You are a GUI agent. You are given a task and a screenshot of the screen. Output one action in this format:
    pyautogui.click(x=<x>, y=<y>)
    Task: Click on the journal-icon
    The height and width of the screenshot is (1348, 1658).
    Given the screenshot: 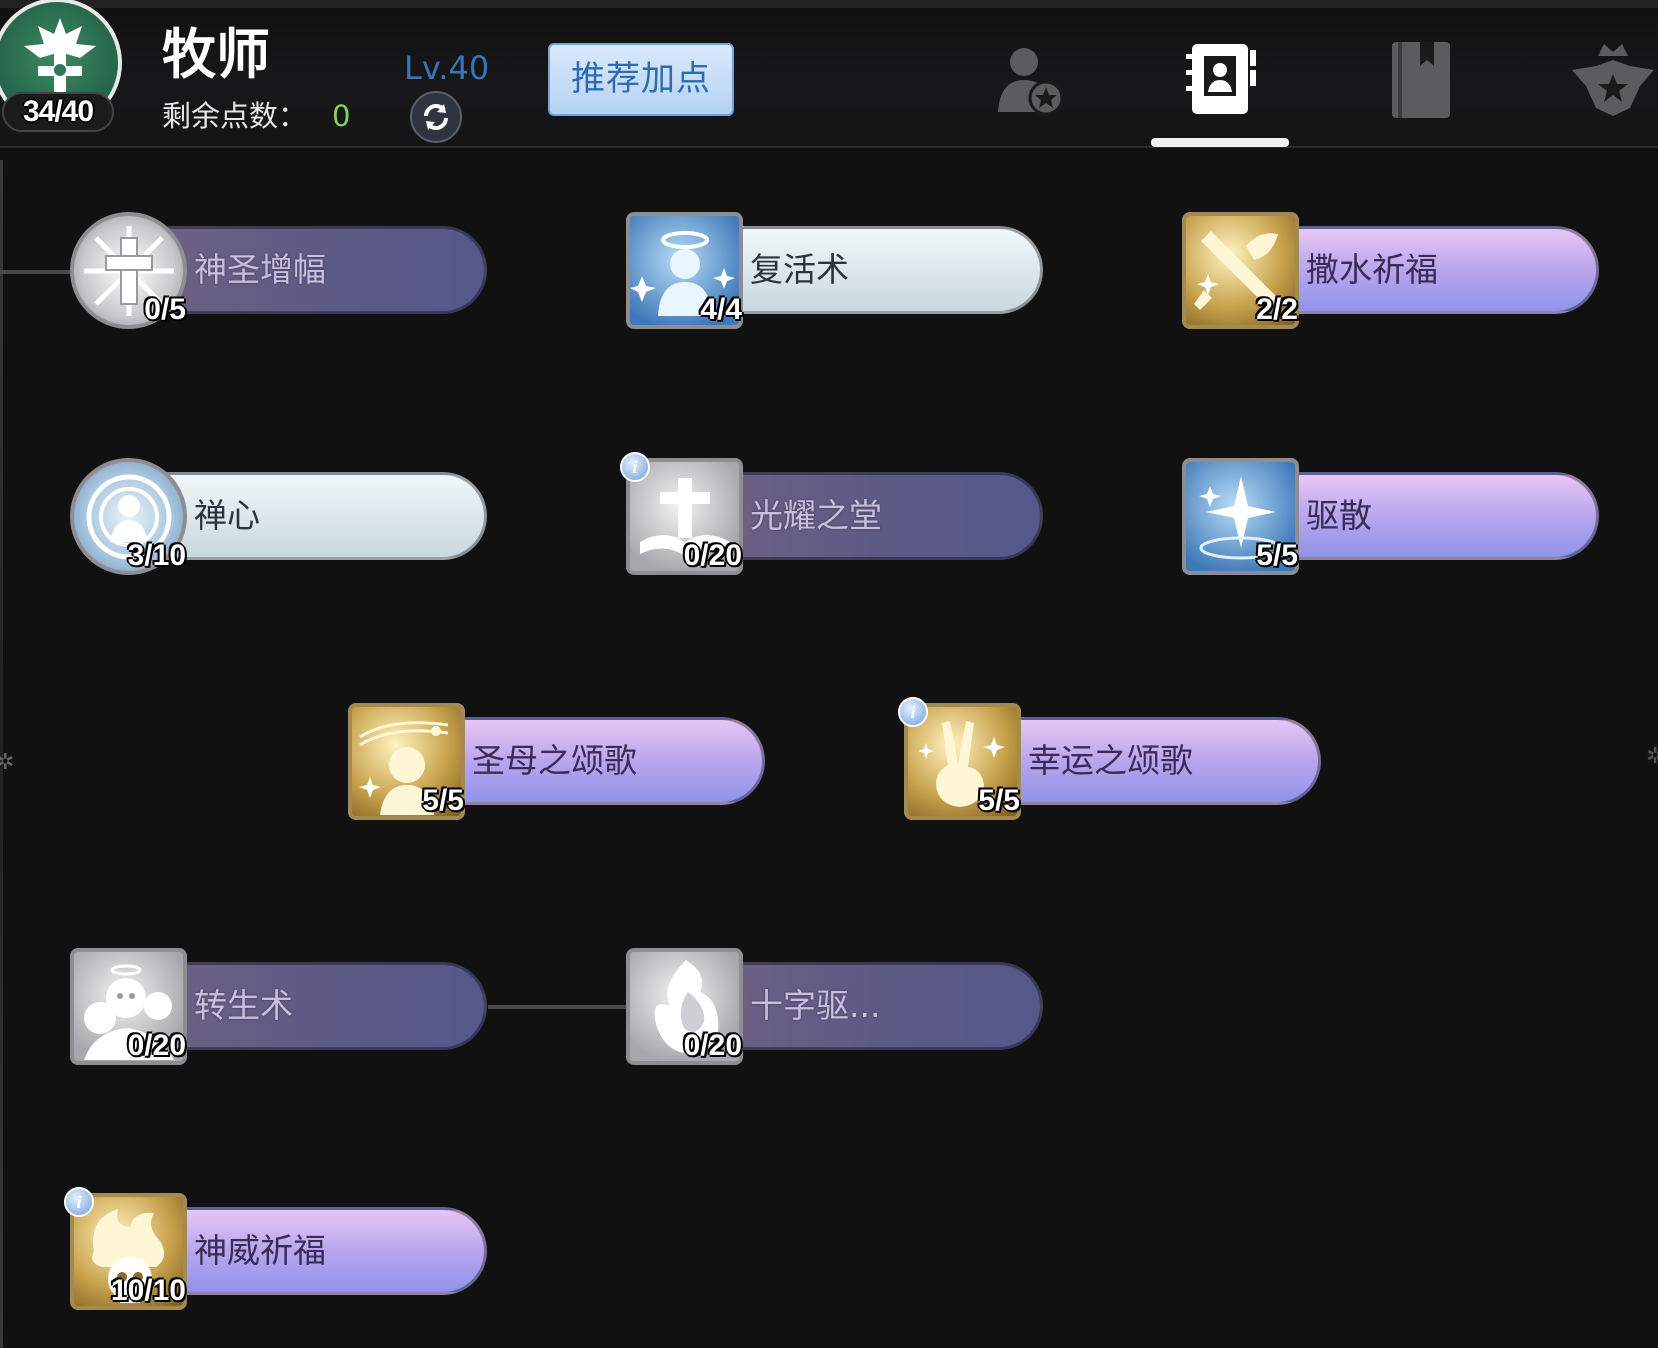 What is the action you would take?
    pyautogui.click(x=1421, y=80)
    